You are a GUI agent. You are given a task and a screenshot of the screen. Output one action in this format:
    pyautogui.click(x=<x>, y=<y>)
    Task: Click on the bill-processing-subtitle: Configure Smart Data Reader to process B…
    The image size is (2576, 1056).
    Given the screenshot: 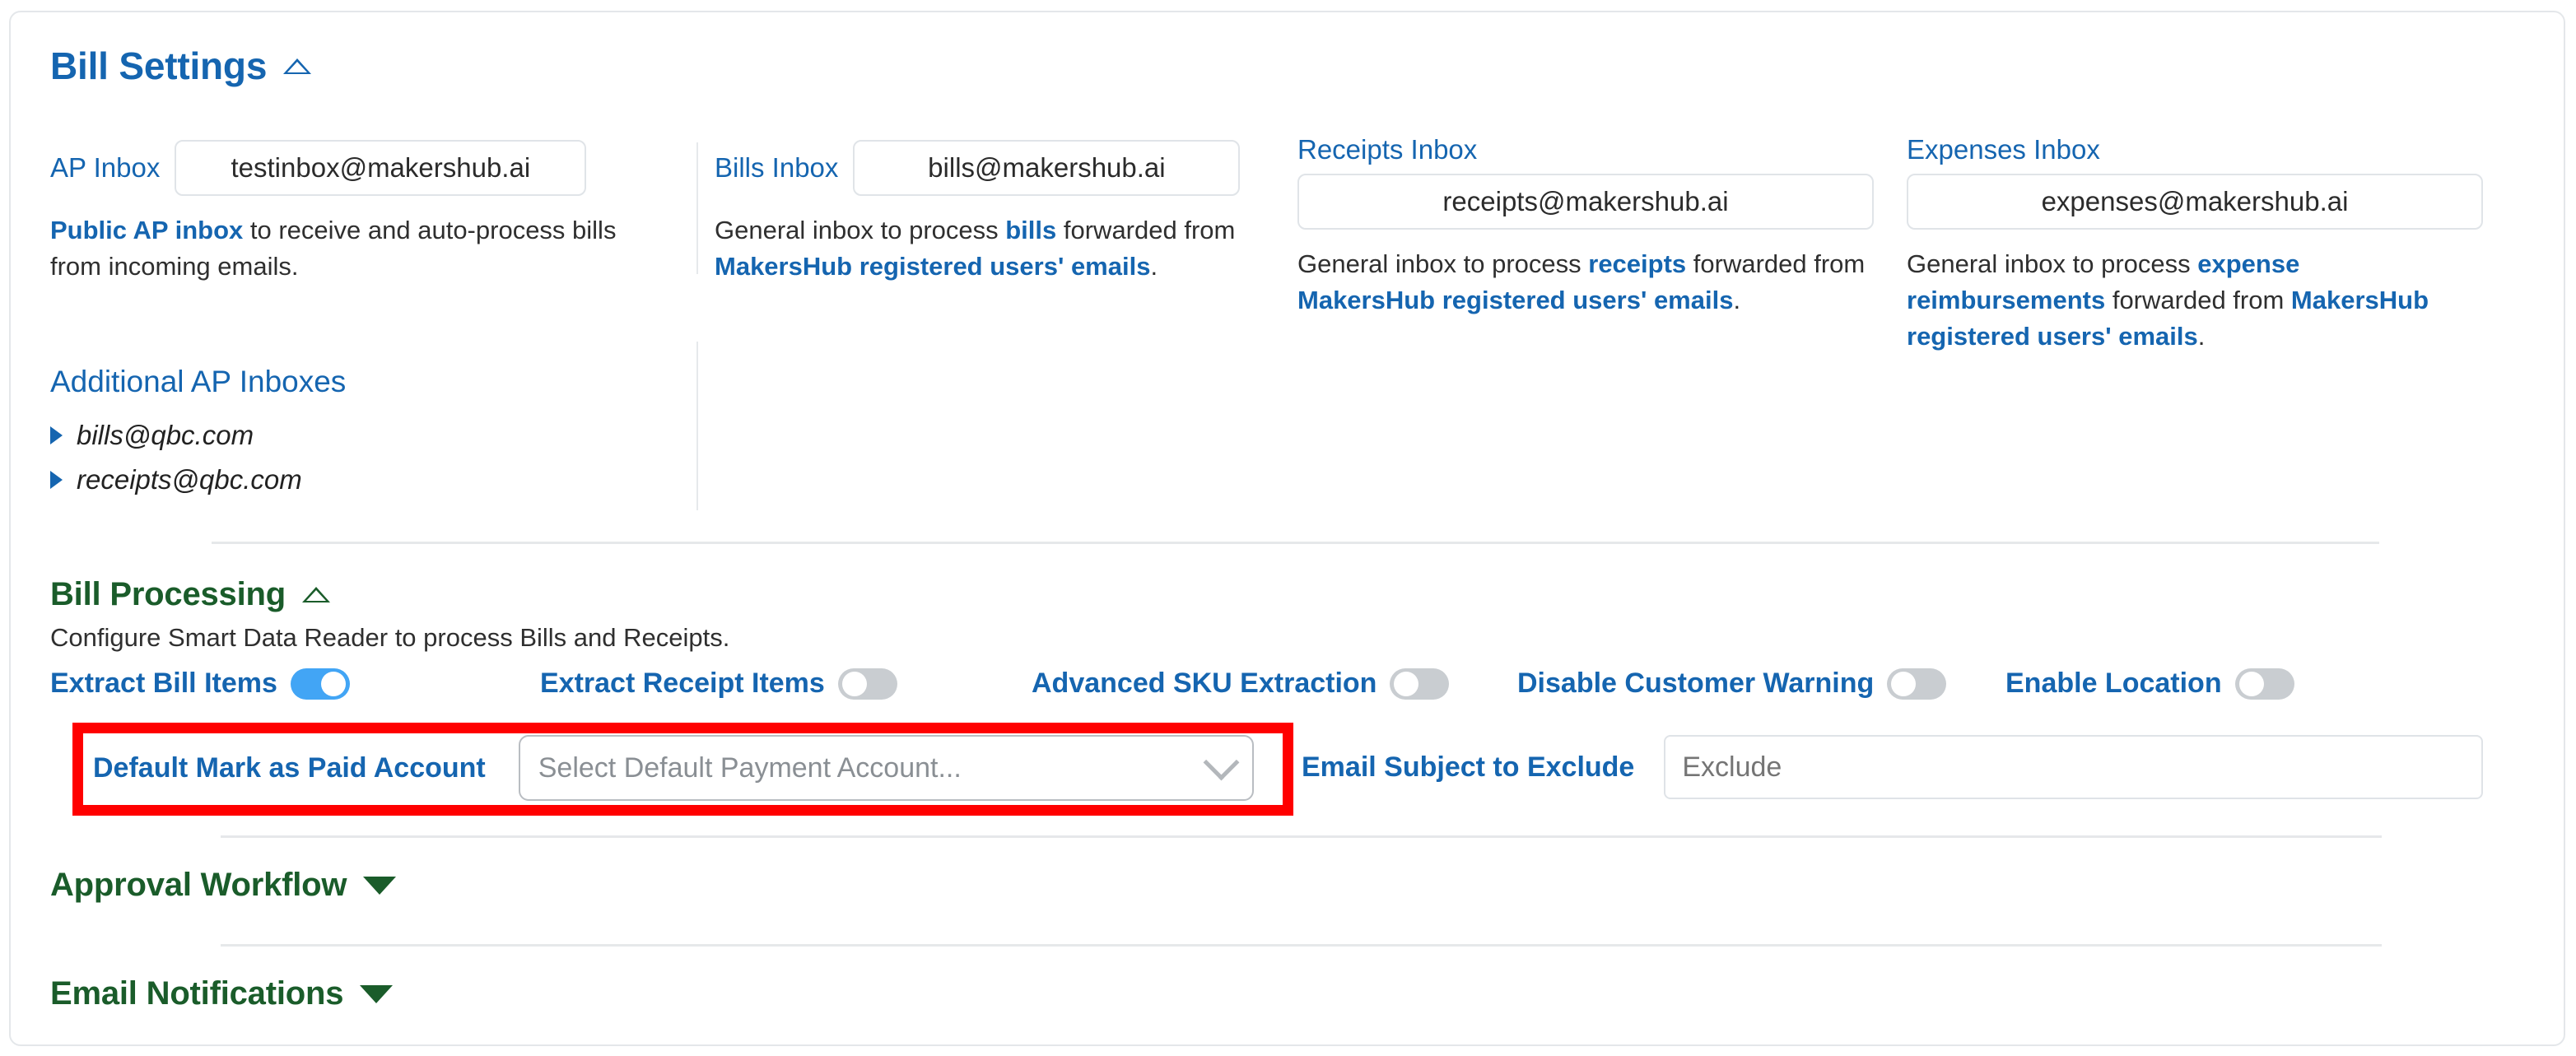 What is the action you would take?
    pyautogui.click(x=390, y=637)
    